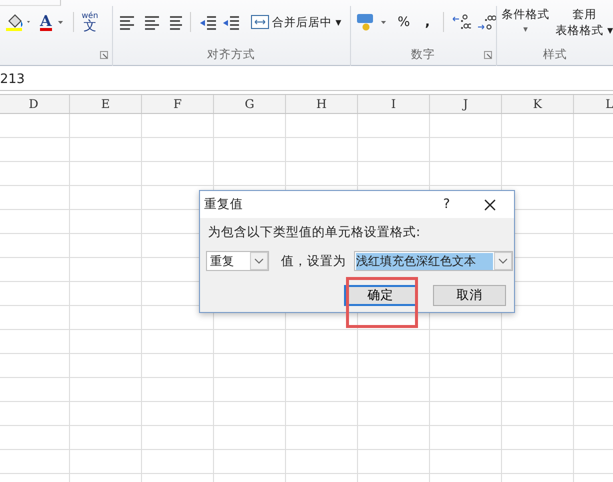  I want to click on group-label: 对齐方式, so click(231, 54).